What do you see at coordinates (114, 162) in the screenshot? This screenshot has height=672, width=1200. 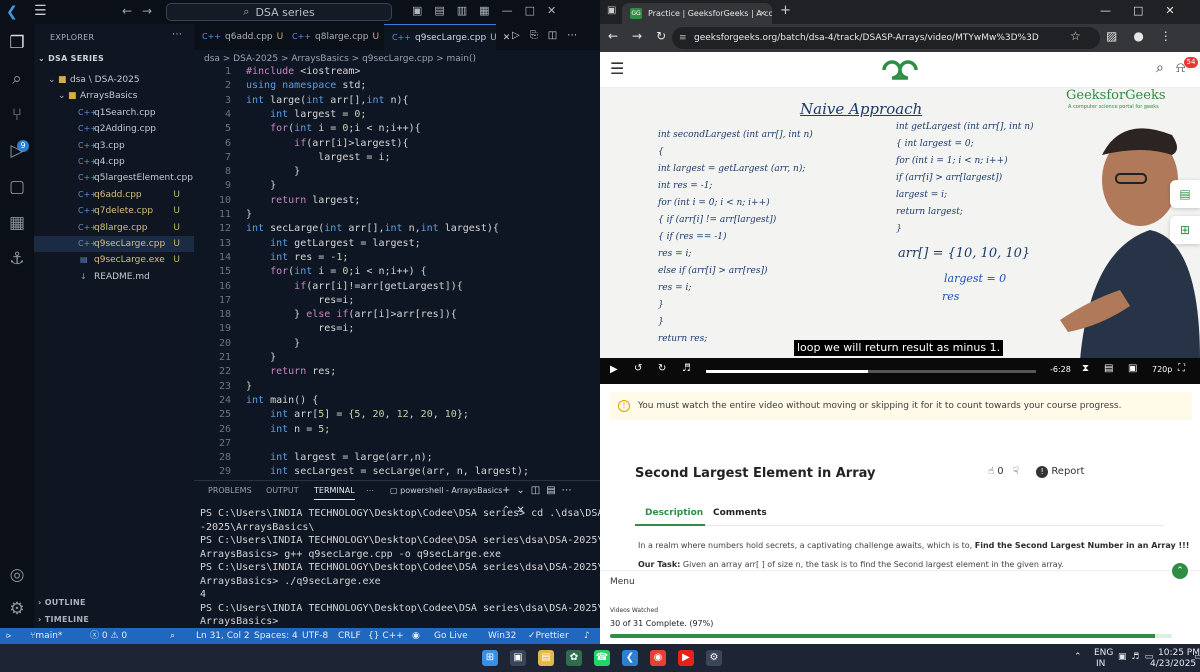 I see `tree-item: C++ q4.cpp` at bounding box center [114, 162].